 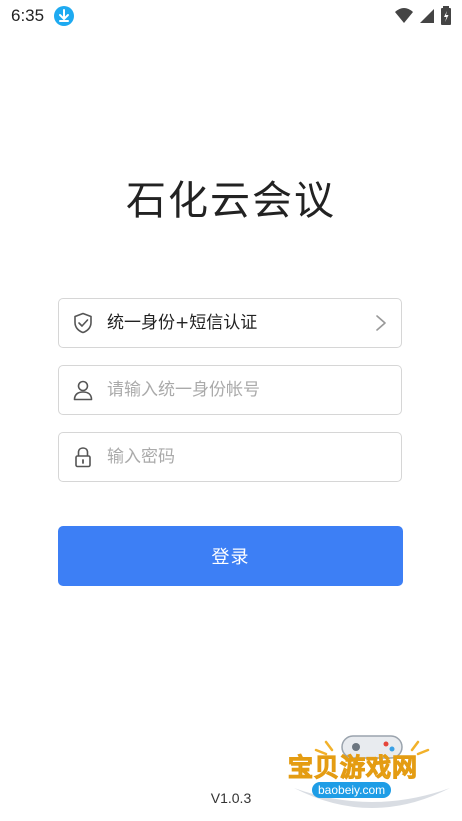 What do you see at coordinates (64, 16) in the screenshot?
I see `download-notification-icon` at bounding box center [64, 16].